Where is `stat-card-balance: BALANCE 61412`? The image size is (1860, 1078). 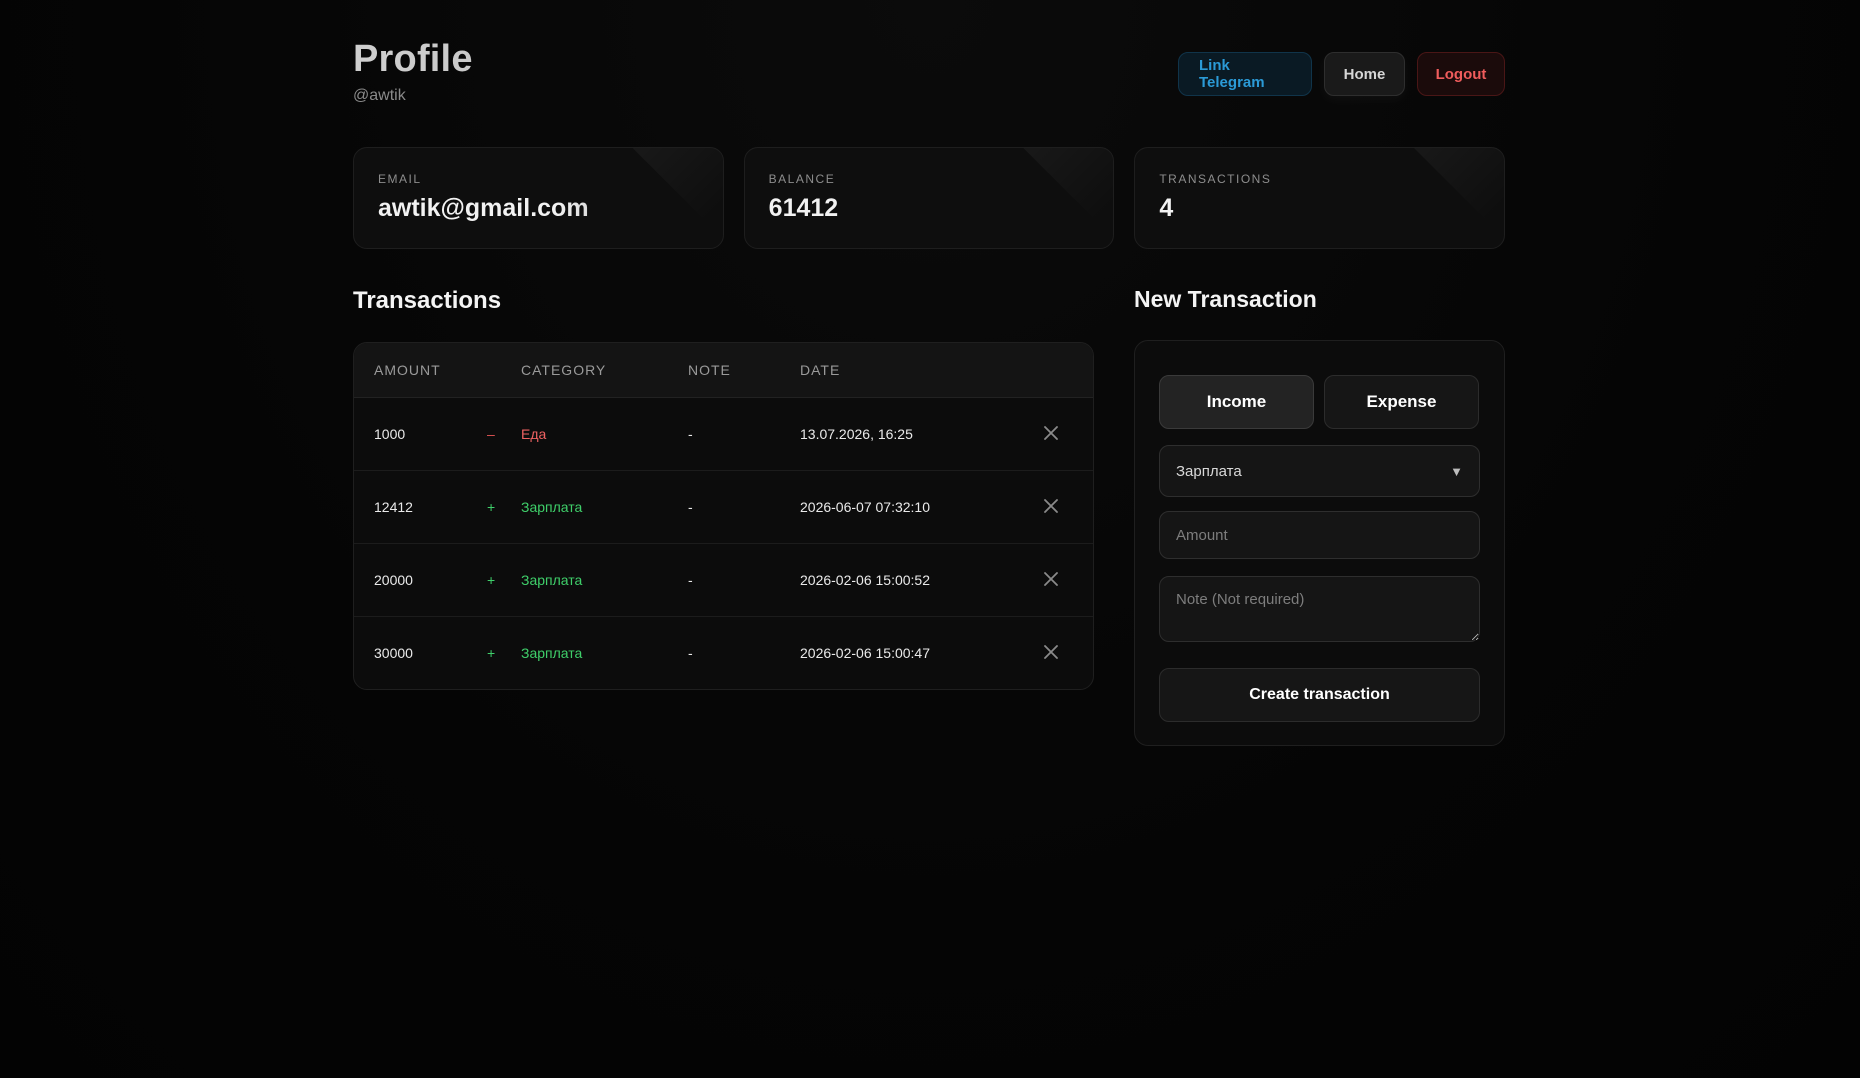 stat-card-balance: BALANCE 61412 is located at coordinates (929, 198).